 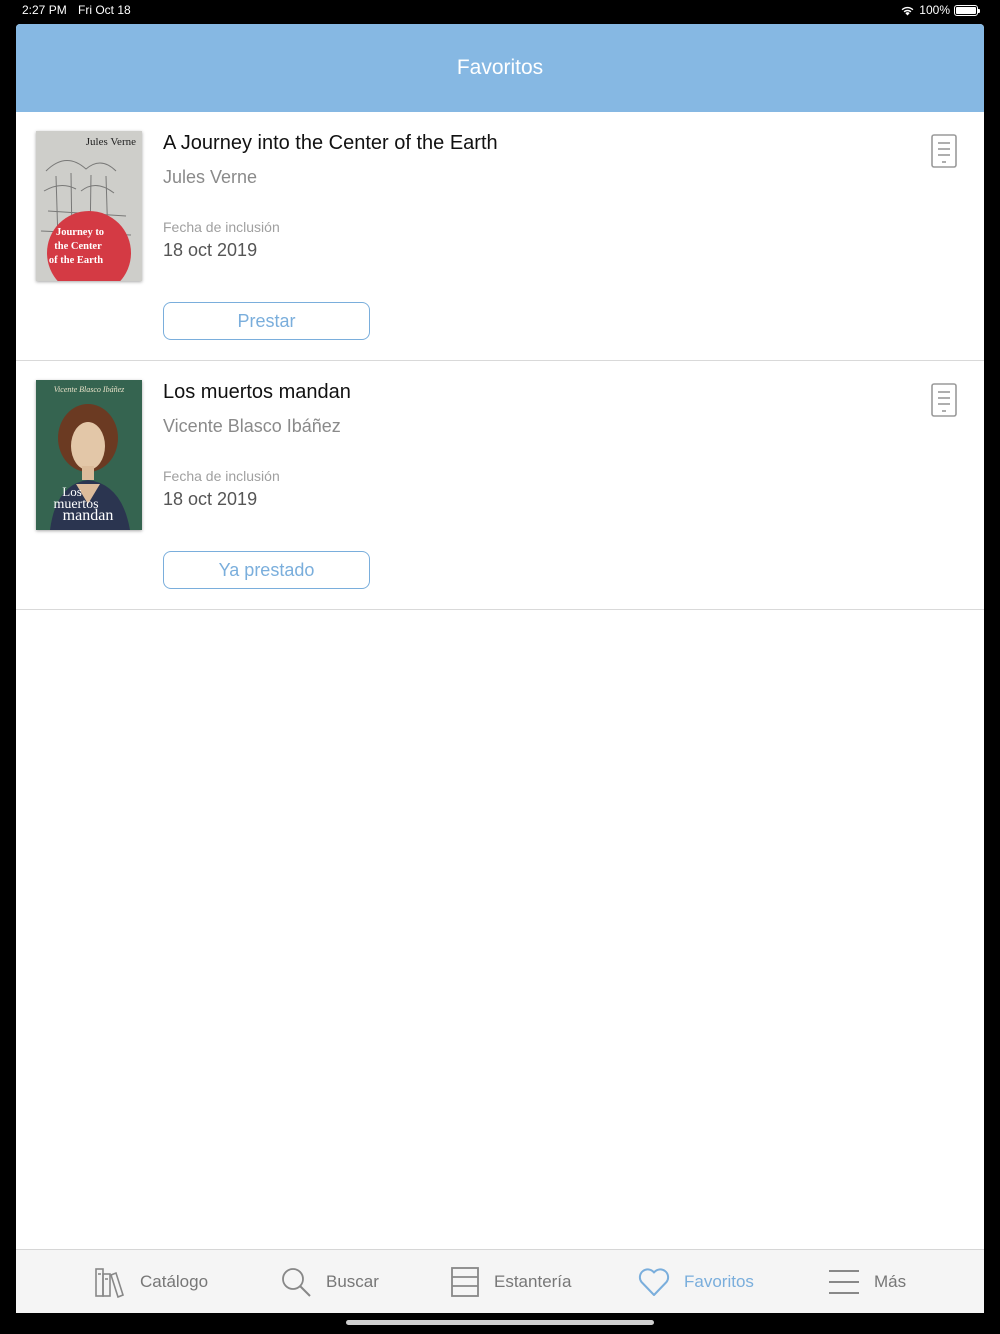 I want to click on tab-bar: Catálogo Buscar Estantería Favoritos Más, so click(x=500, y=1281).